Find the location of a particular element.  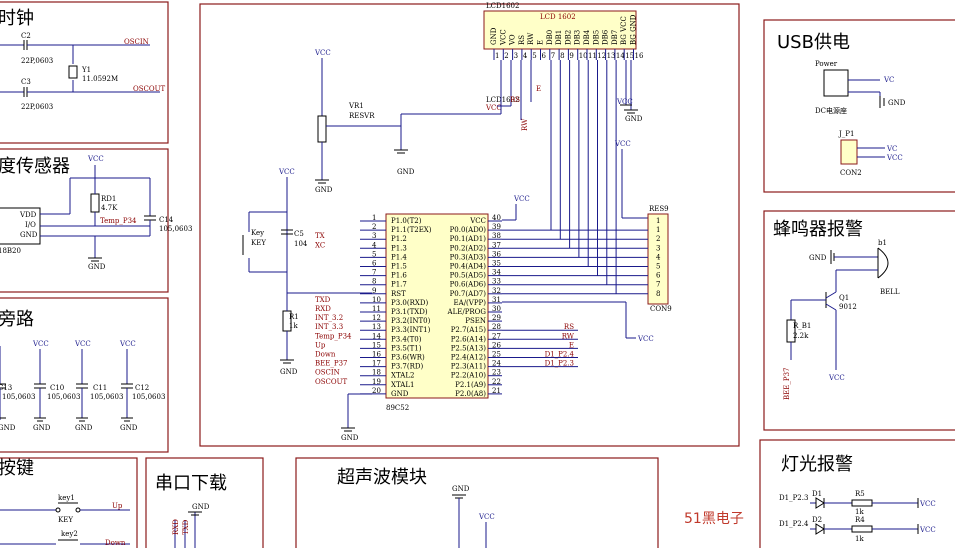

c2-ref: C2 is located at coordinates (26, 36).